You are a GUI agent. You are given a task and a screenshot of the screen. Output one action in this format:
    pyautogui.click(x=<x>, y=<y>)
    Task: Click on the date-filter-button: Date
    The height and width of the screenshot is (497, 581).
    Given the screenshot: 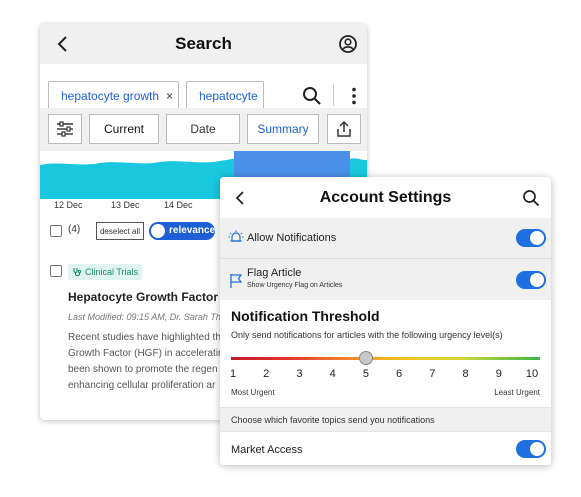 What is the action you would take?
    pyautogui.click(x=203, y=129)
    